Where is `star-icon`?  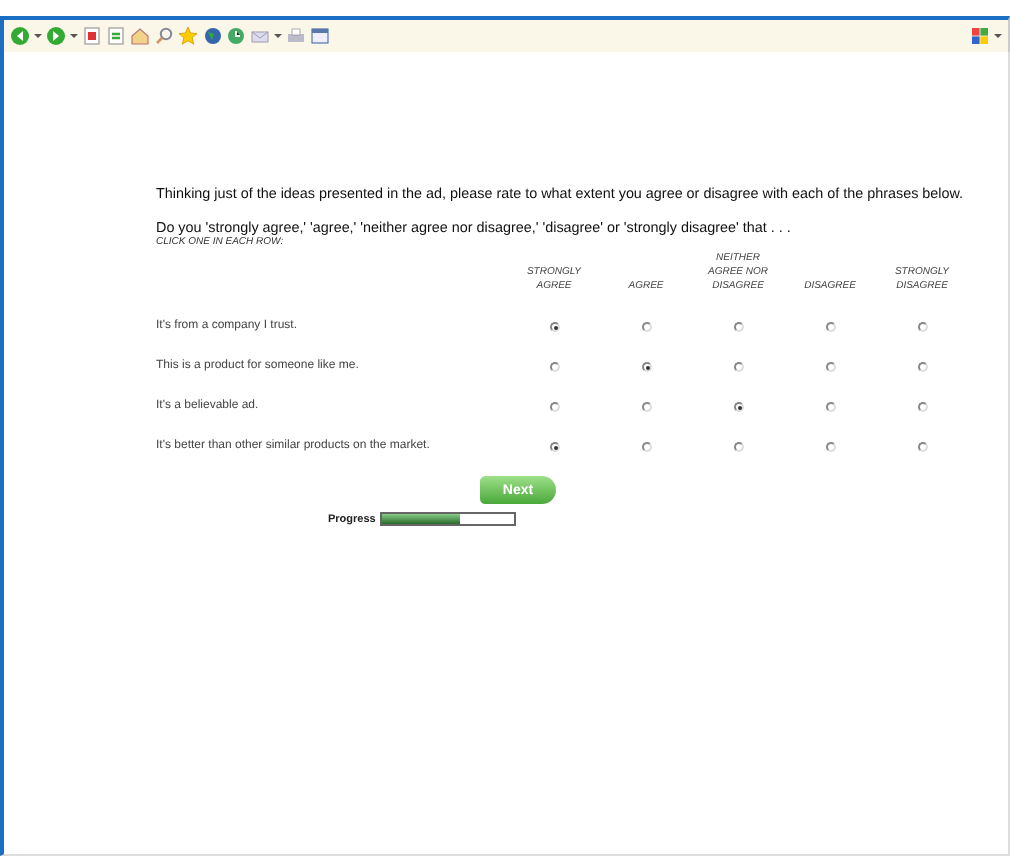 star-icon is located at coordinates (188, 36).